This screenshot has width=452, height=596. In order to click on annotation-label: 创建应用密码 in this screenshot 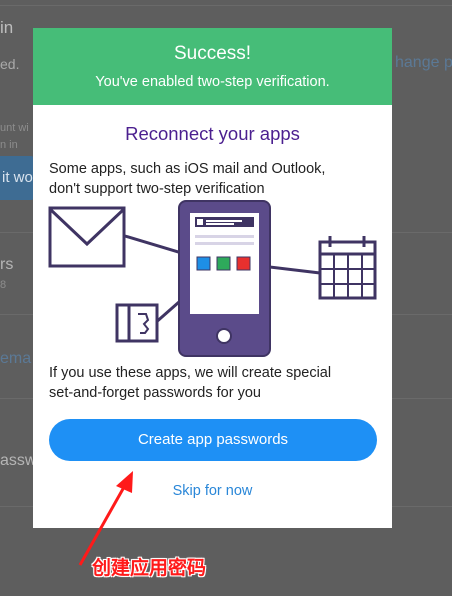, I will do `click(149, 568)`.